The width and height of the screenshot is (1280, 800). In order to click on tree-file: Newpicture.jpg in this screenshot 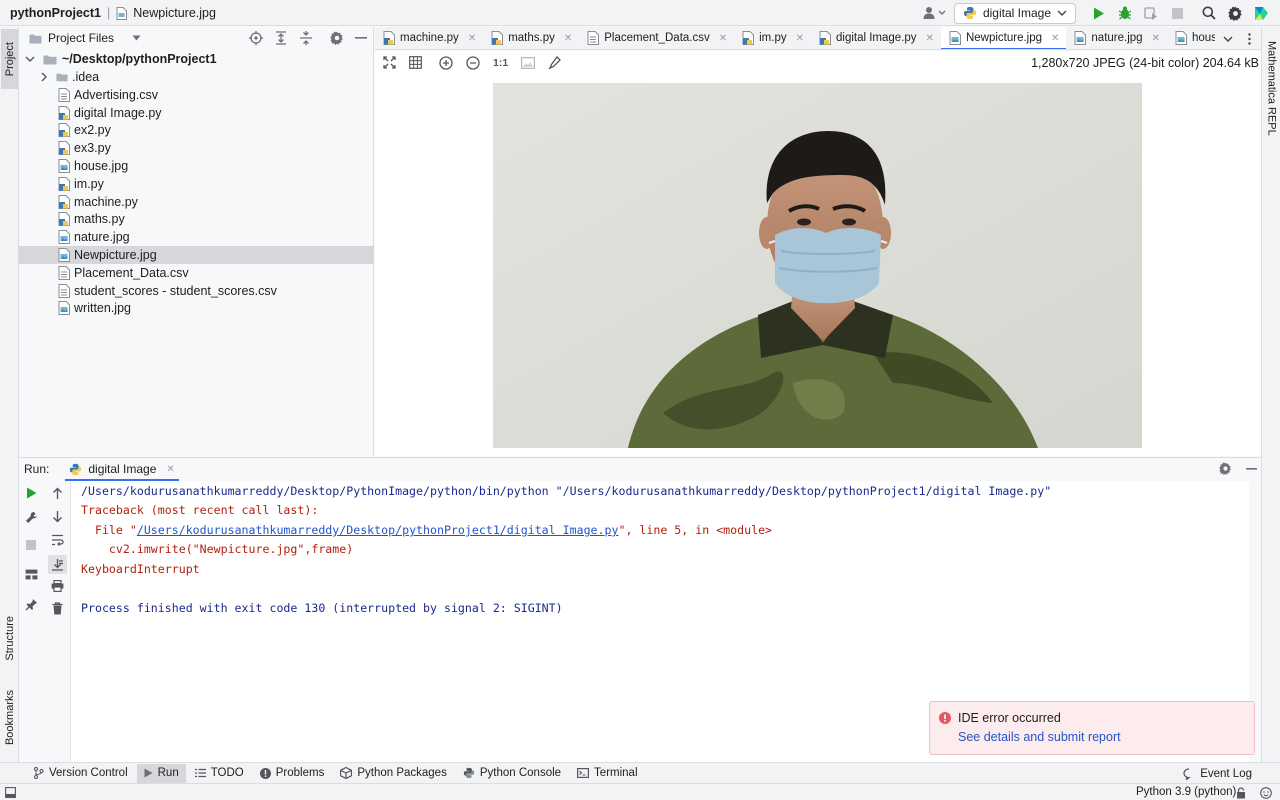, I will do `click(196, 255)`.